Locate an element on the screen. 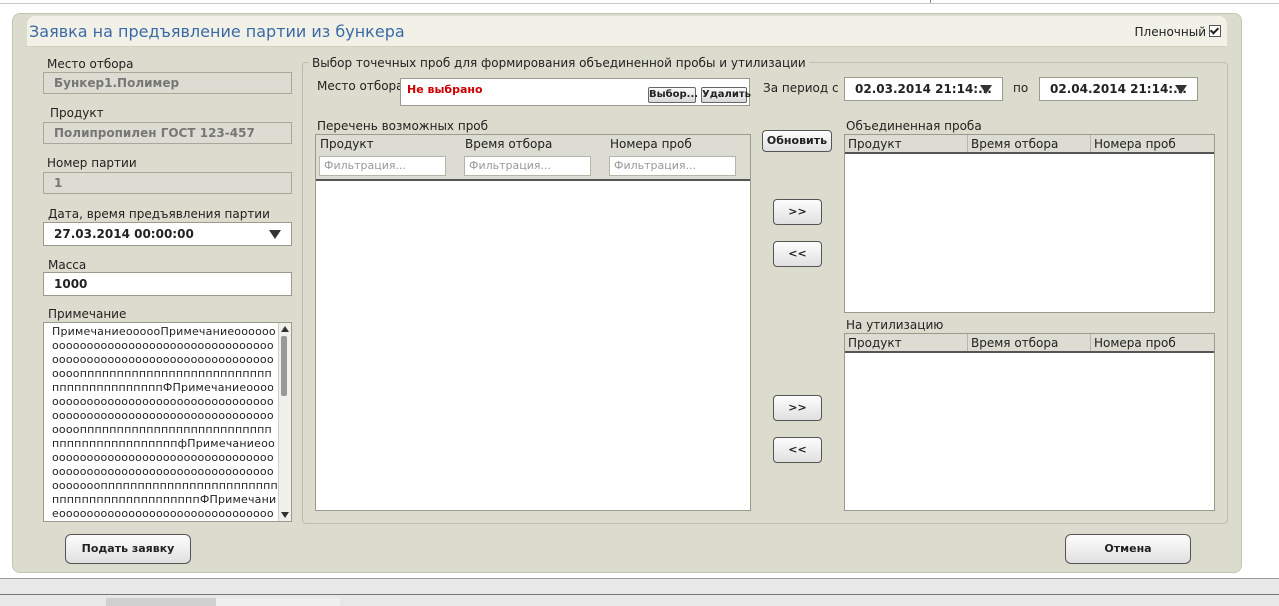 The height and width of the screenshot is (606, 1279). batch-field: 1 is located at coordinates (167, 183).